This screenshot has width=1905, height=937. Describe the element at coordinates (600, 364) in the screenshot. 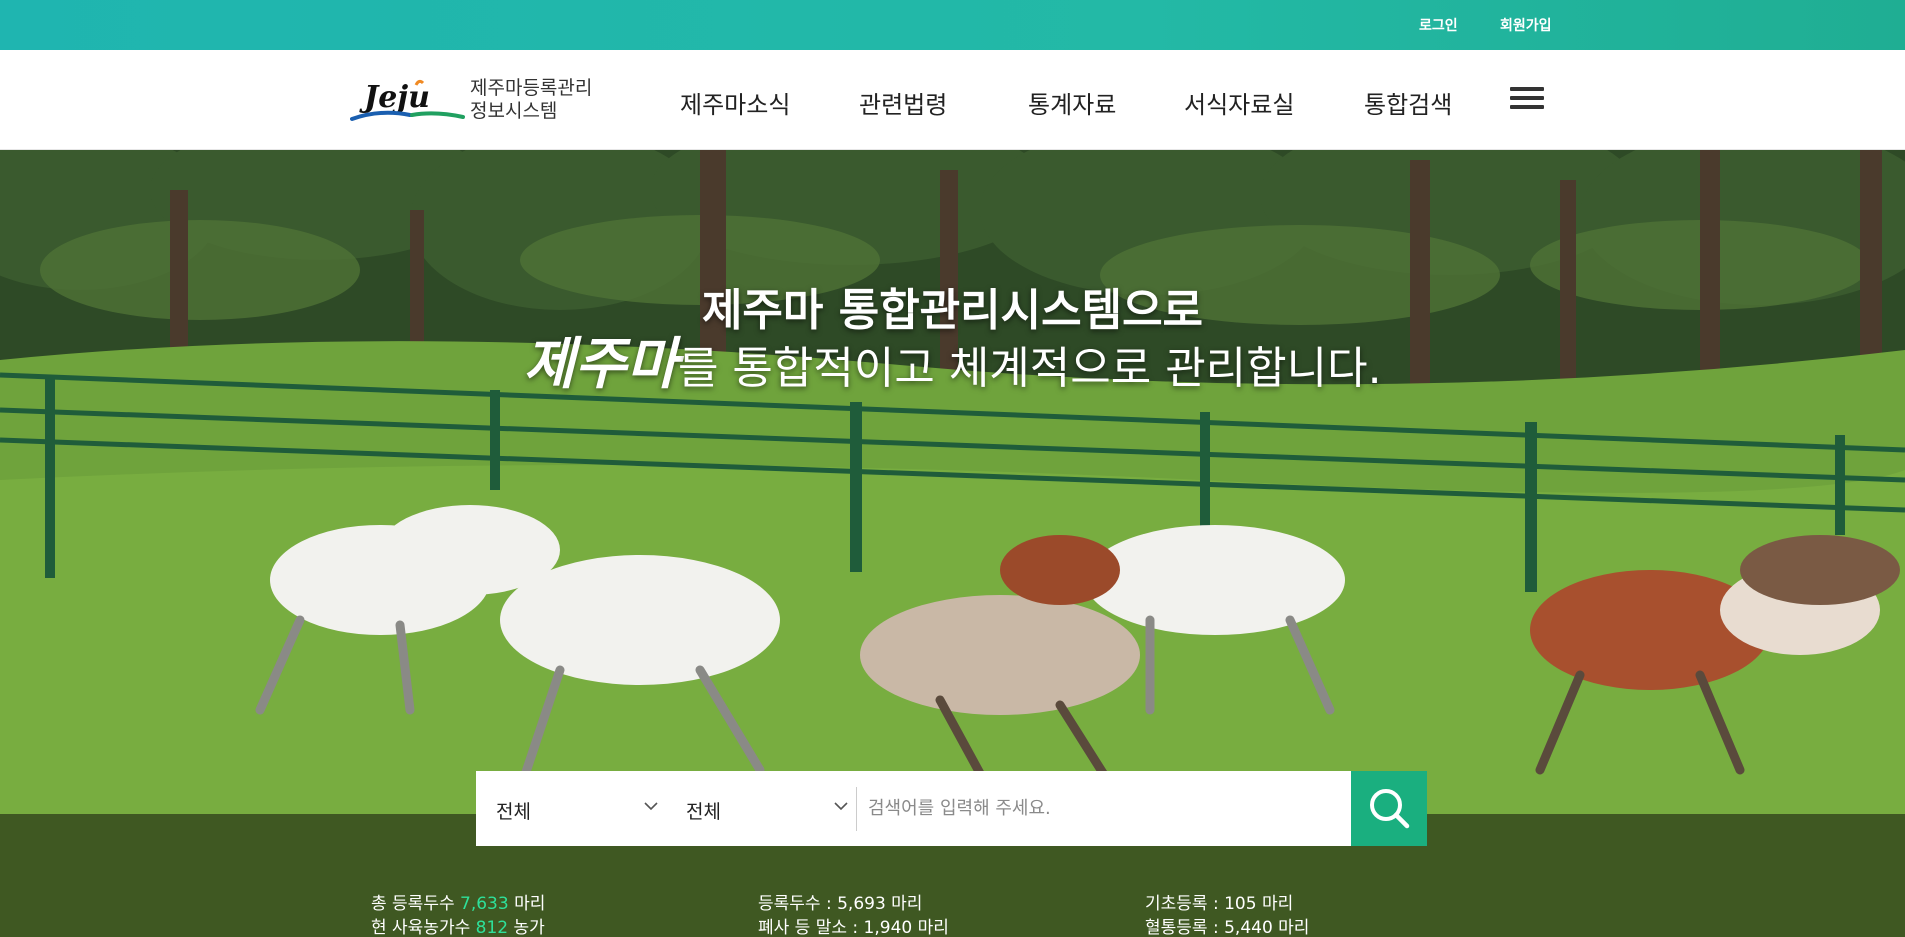

I see `headline-brush-text: 제주마` at that location.